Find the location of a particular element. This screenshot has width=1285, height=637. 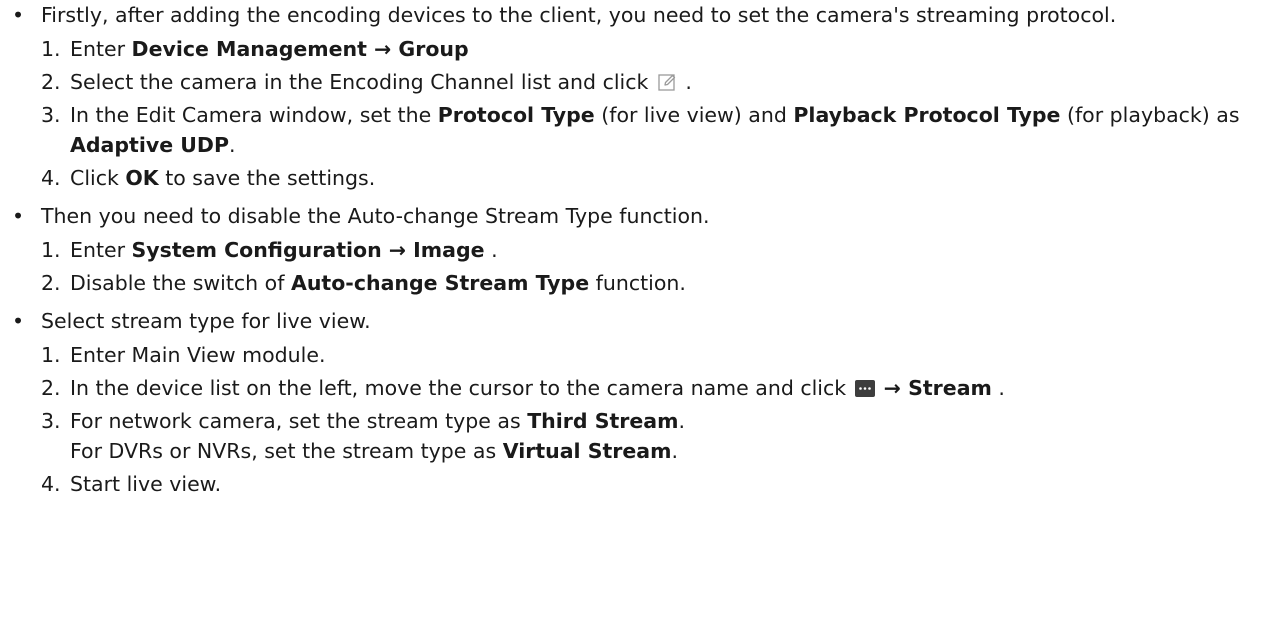

setting-value: Third Stream is located at coordinates (603, 421).